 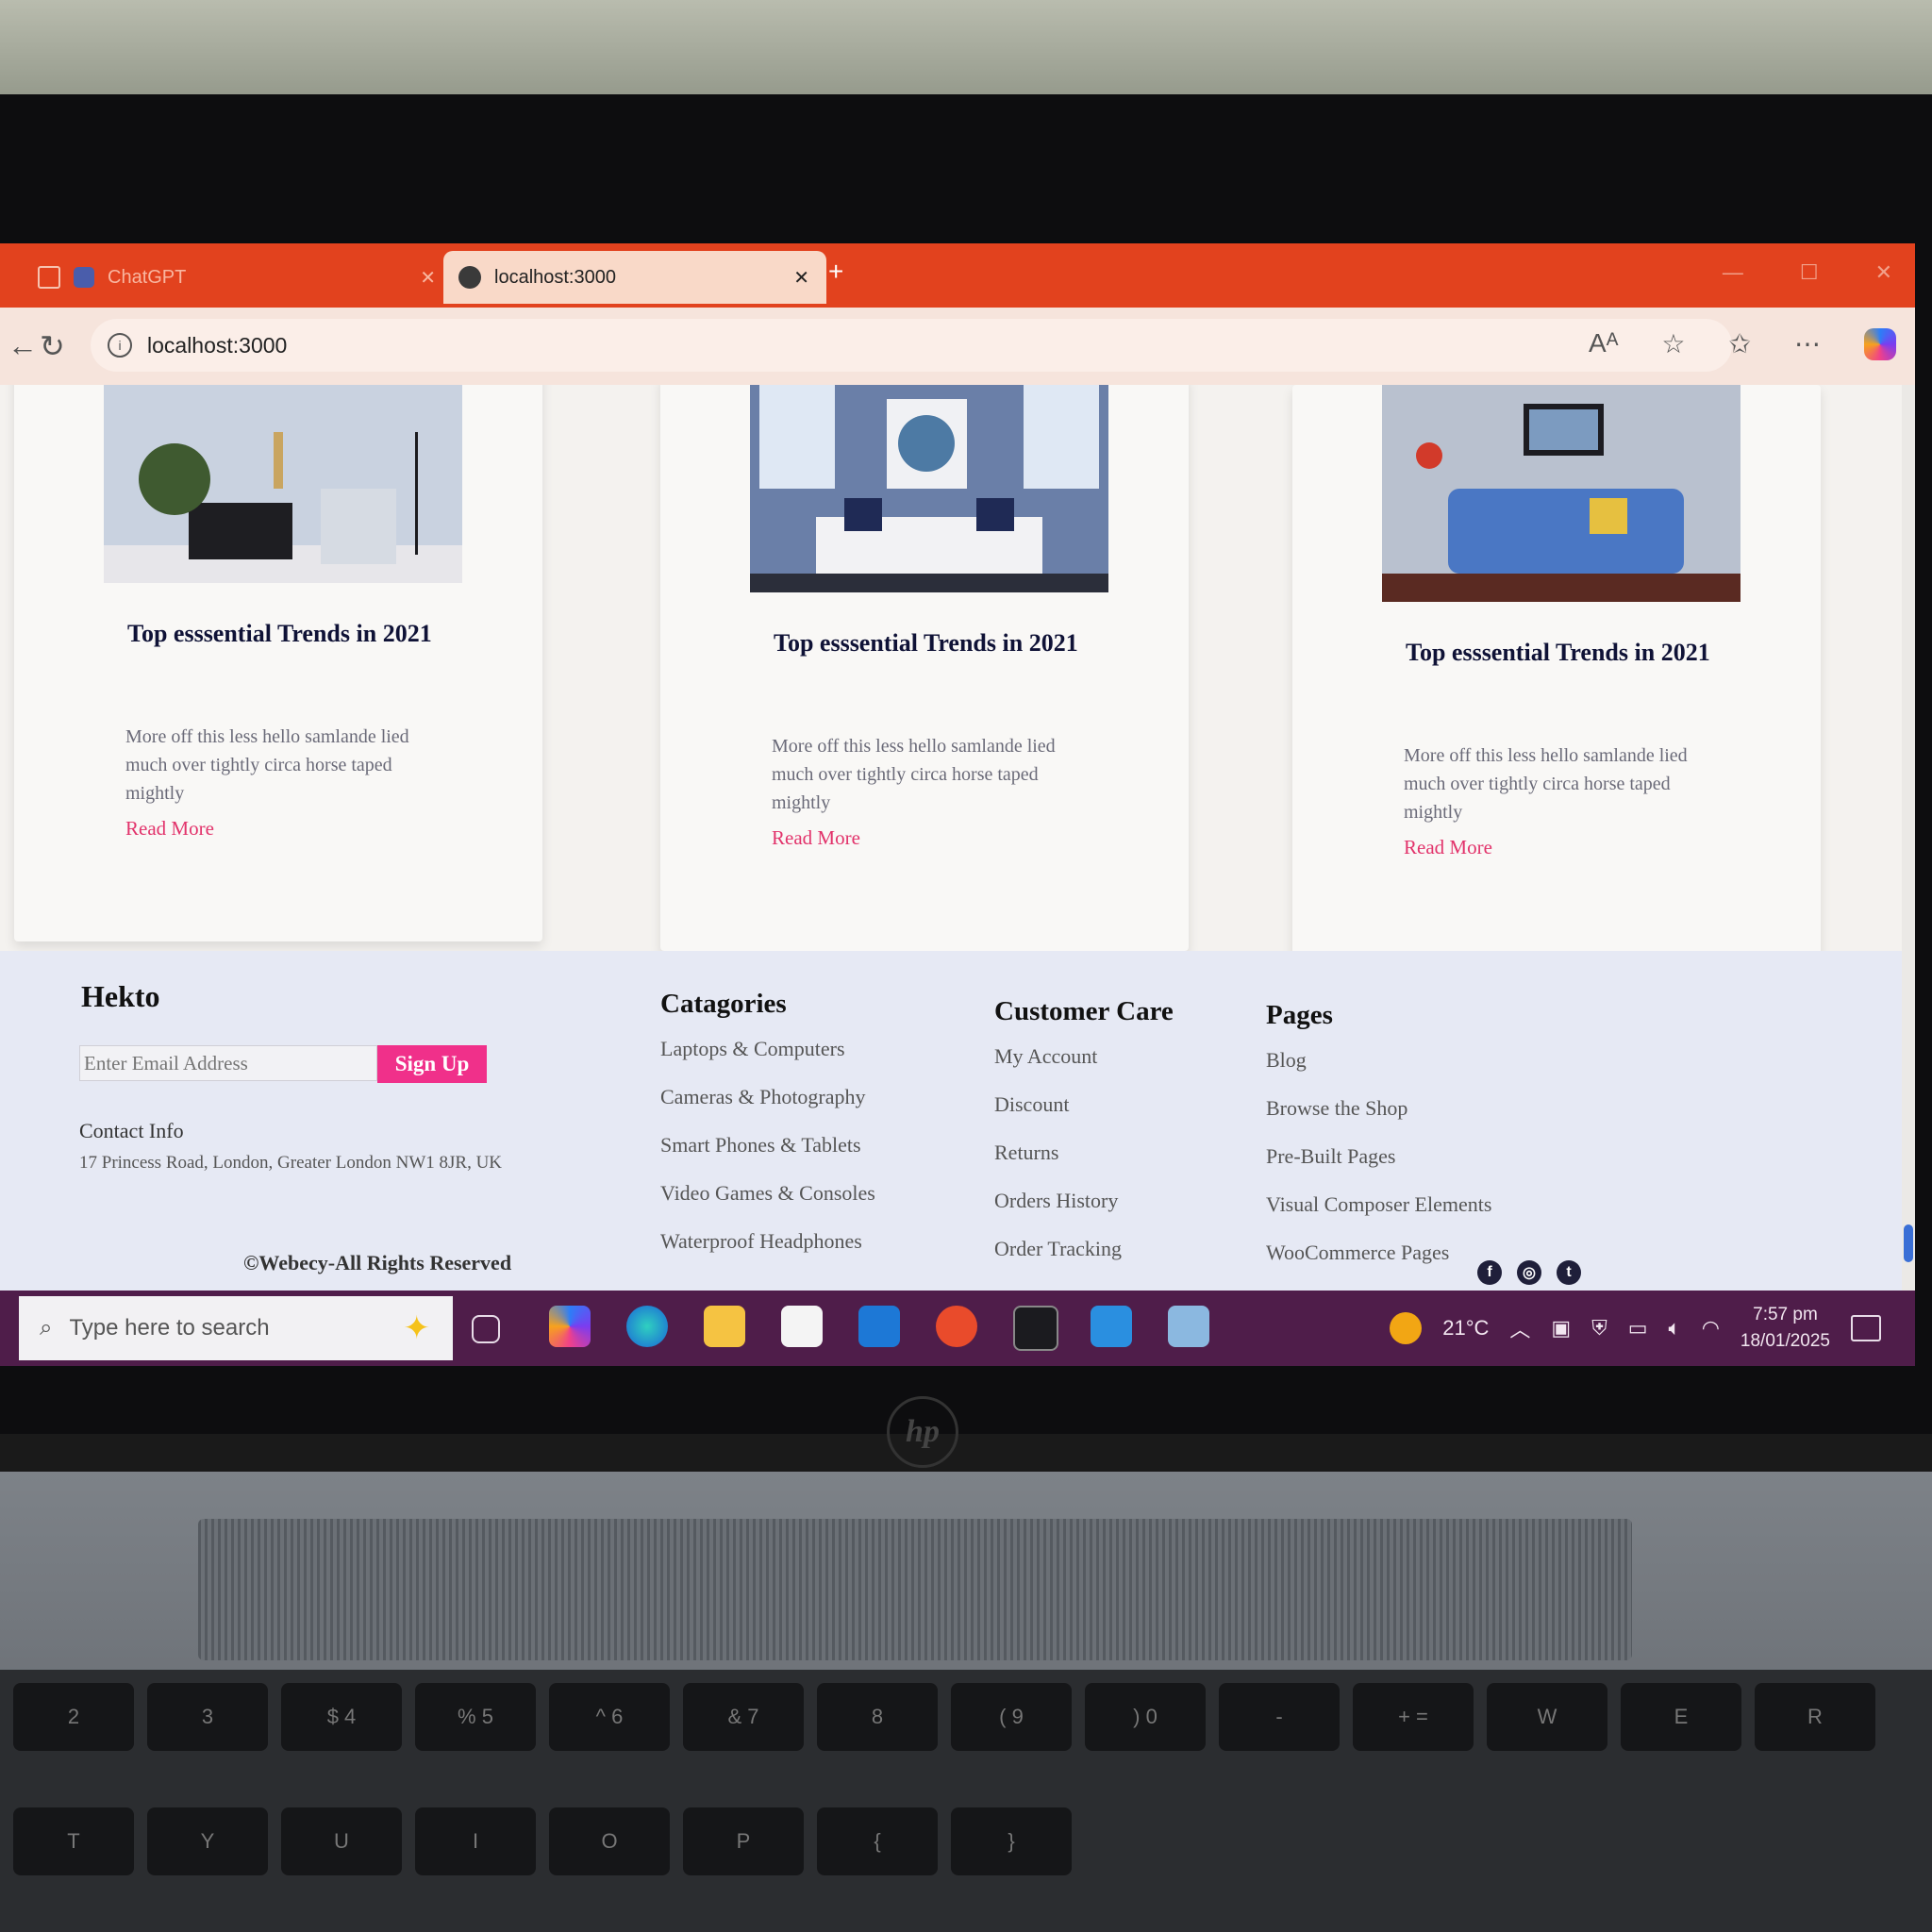 I want to click on sparkle-icon: ✦, so click(x=417, y=1328).